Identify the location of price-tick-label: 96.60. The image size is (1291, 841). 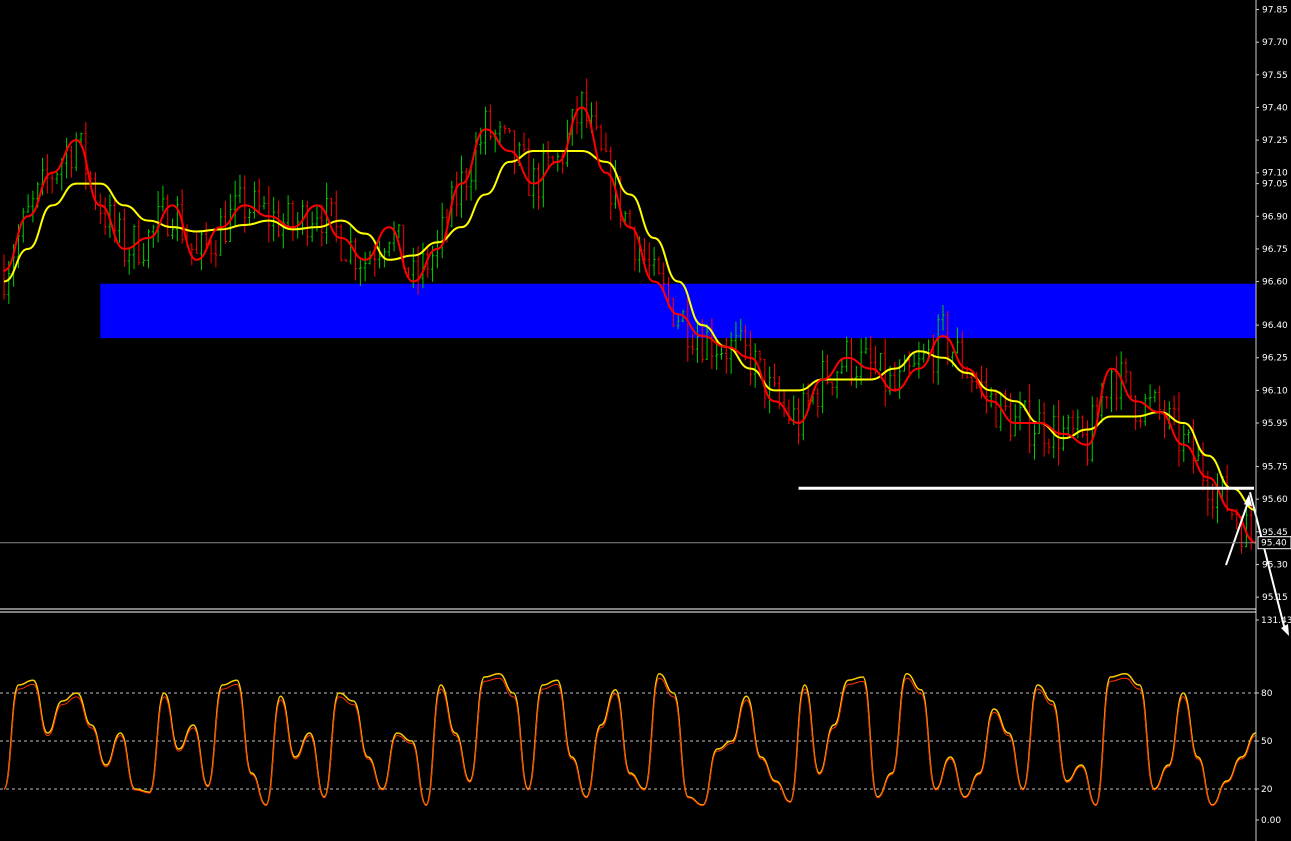
(1275, 283).